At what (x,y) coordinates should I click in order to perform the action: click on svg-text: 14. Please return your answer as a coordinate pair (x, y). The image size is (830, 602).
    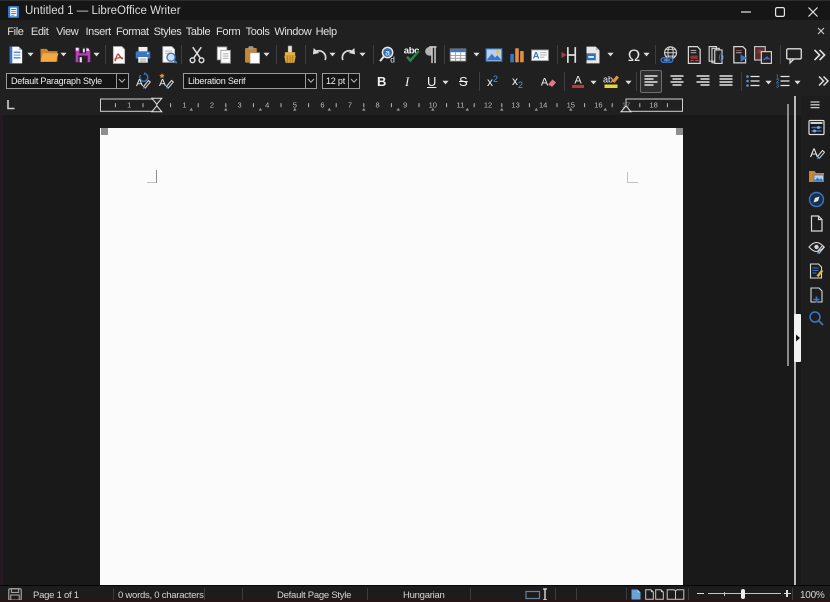
    Looking at the image, I should click on (543, 105).